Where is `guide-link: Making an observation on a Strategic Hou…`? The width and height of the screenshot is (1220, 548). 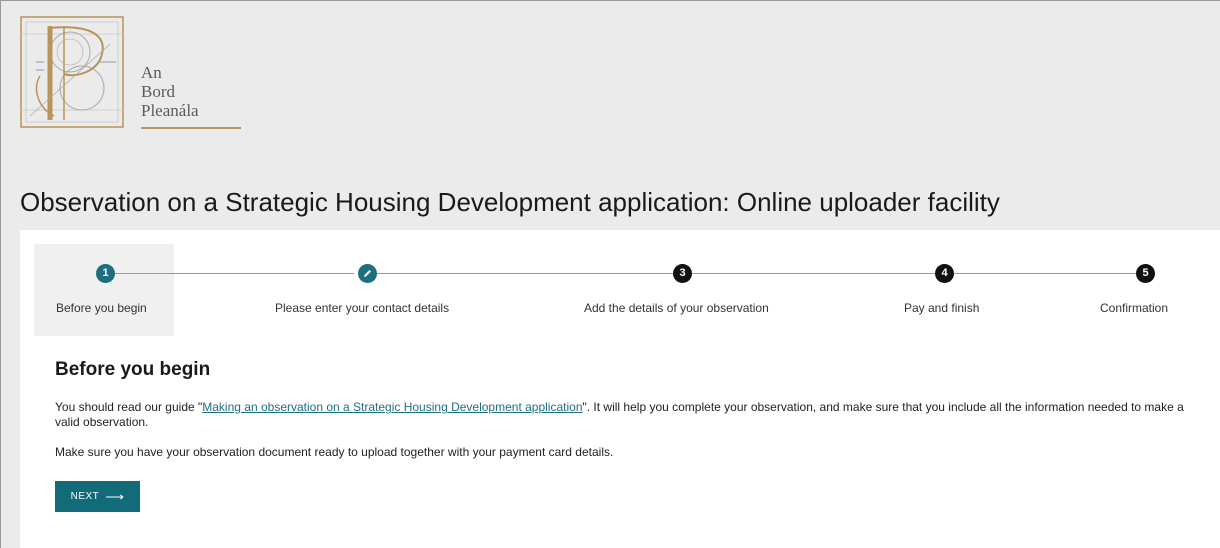 guide-link: Making an observation on a Strategic Hou… is located at coordinates (392, 407).